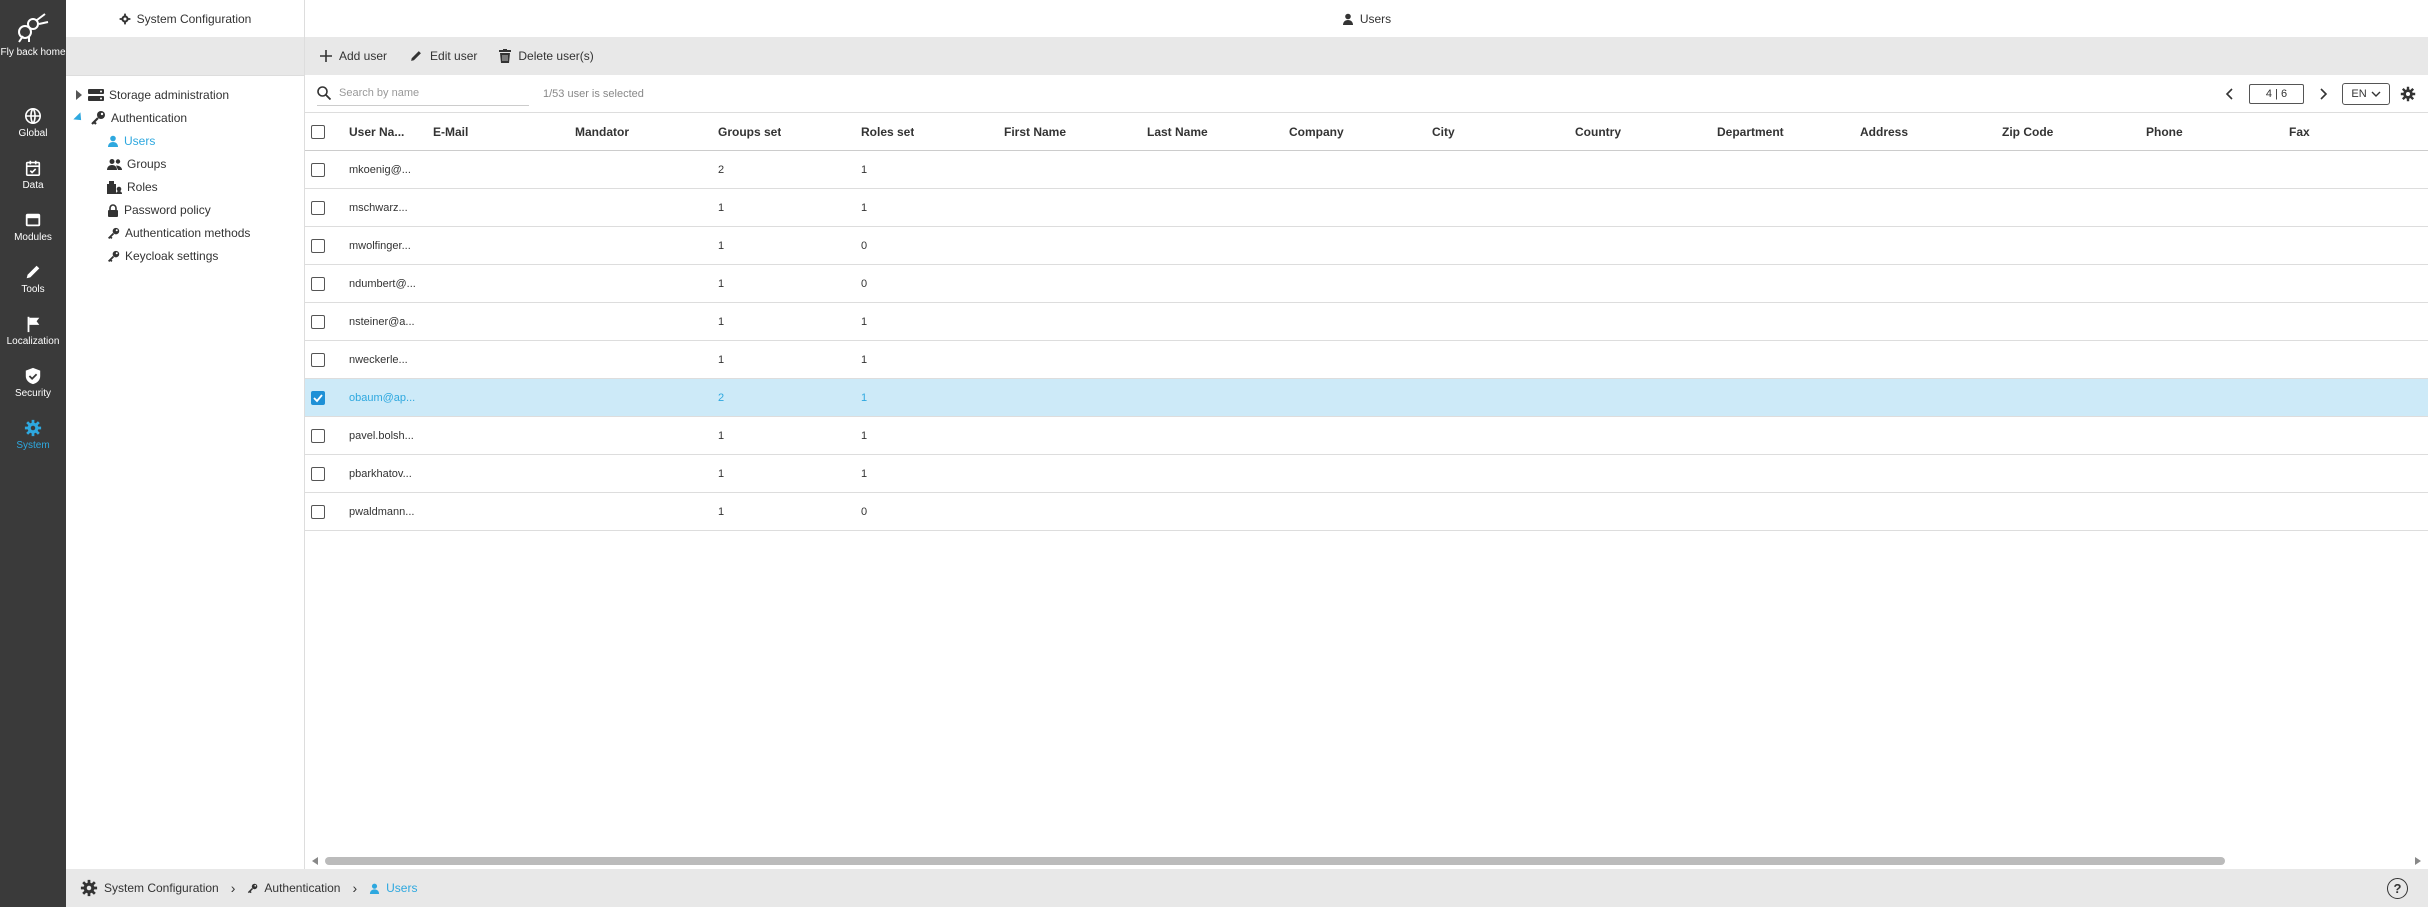 The width and height of the screenshot is (2428, 907). I want to click on nav-item-tools: Tools, so click(33, 279).